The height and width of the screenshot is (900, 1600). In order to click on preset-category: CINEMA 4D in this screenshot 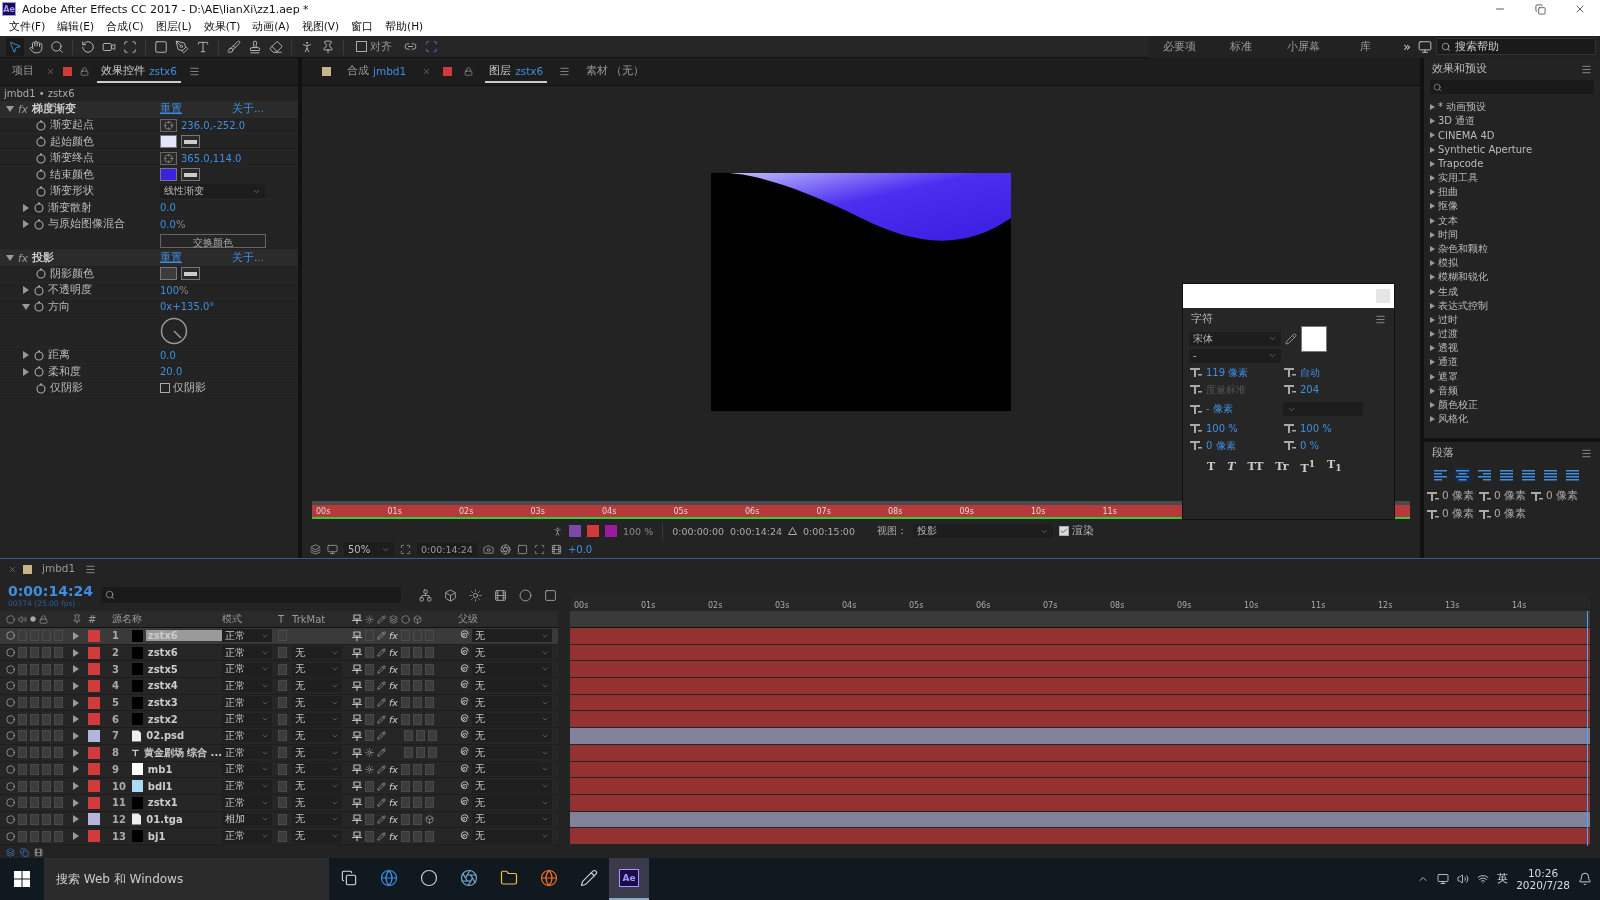, I will do `click(1512, 135)`.